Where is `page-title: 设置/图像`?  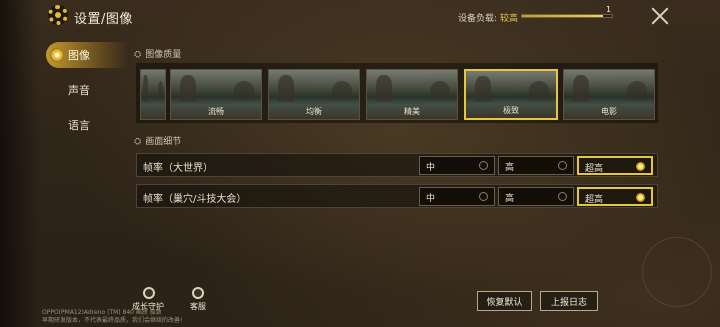 page-title: 设置/图像 is located at coordinates (103, 19).